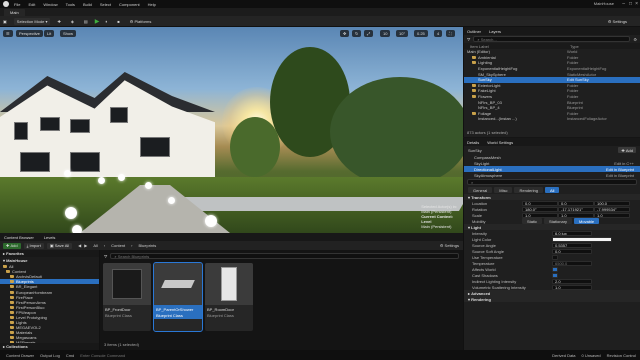 This screenshot has width=640, height=360. I want to click on details-search-input: ⌕, so click(552, 182).